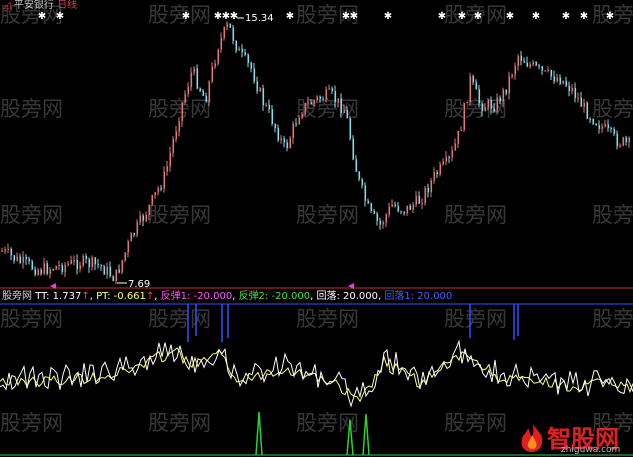  Describe the element at coordinates (7, 5) in the screenshot. I see `triangle-menu-icon: ◿` at that location.